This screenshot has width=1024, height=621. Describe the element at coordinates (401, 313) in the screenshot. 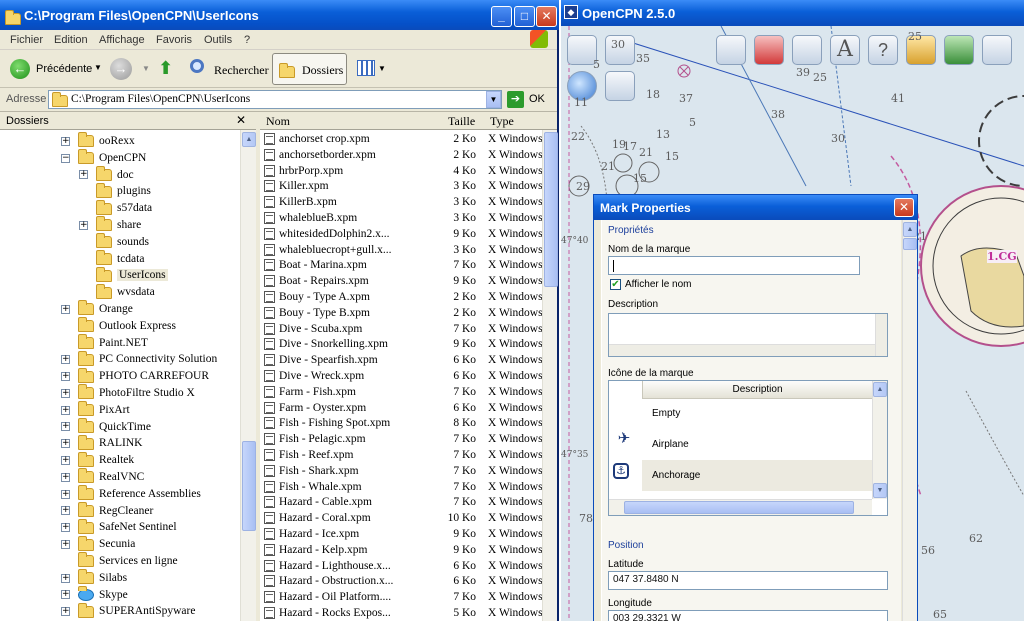

I see `file-row: Bouy - Type B.xpm 2 Ko X Windows` at that location.